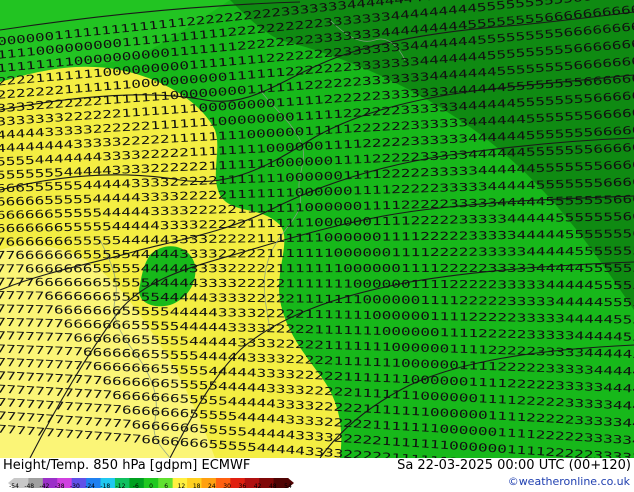  What do you see at coordinates (151, 486) in the screenshot?
I see `colorbar-tick-label: 0` at bounding box center [151, 486].